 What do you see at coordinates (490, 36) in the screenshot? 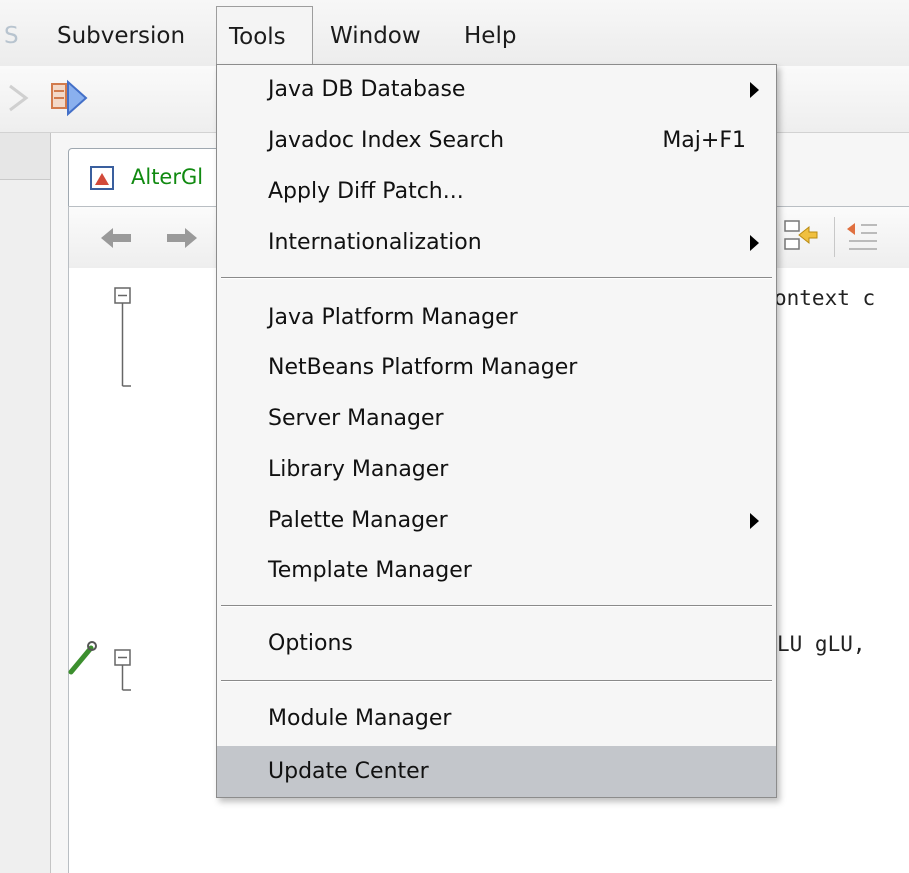
I see `menu-help: Help` at bounding box center [490, 36].